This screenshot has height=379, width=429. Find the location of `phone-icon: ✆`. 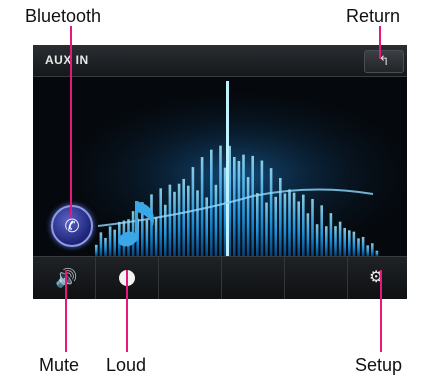

phone-icon: ✆ is located at coordinates (72, 226).